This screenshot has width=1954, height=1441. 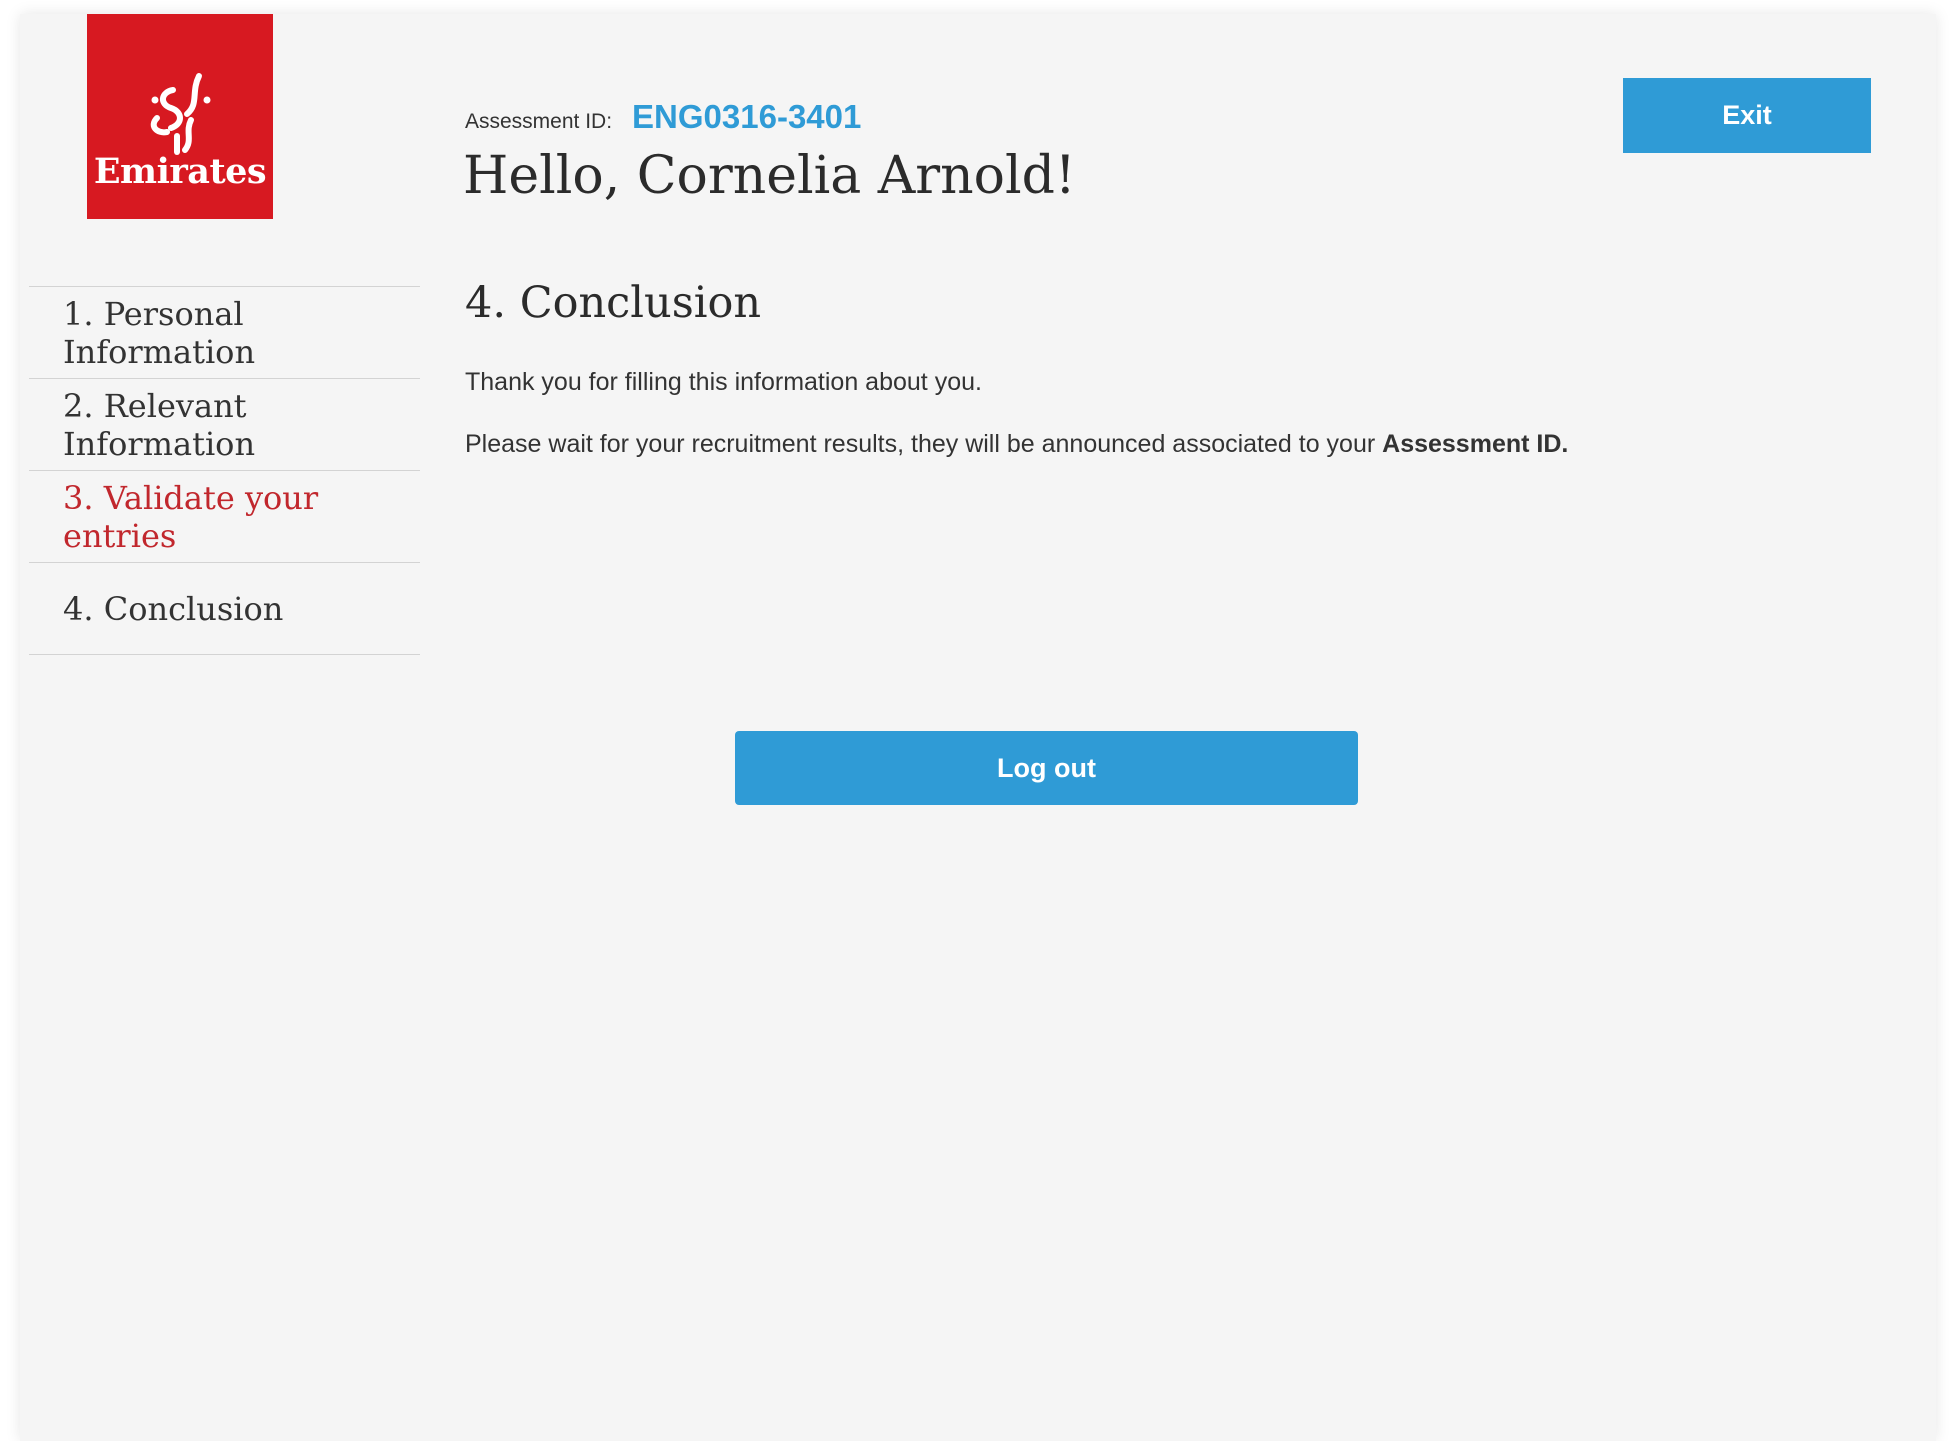 What do you see at coordinates (180, 171) in the screenshot?
I see `logo-wordmark: Emirates` at bounding box center [180, 171].